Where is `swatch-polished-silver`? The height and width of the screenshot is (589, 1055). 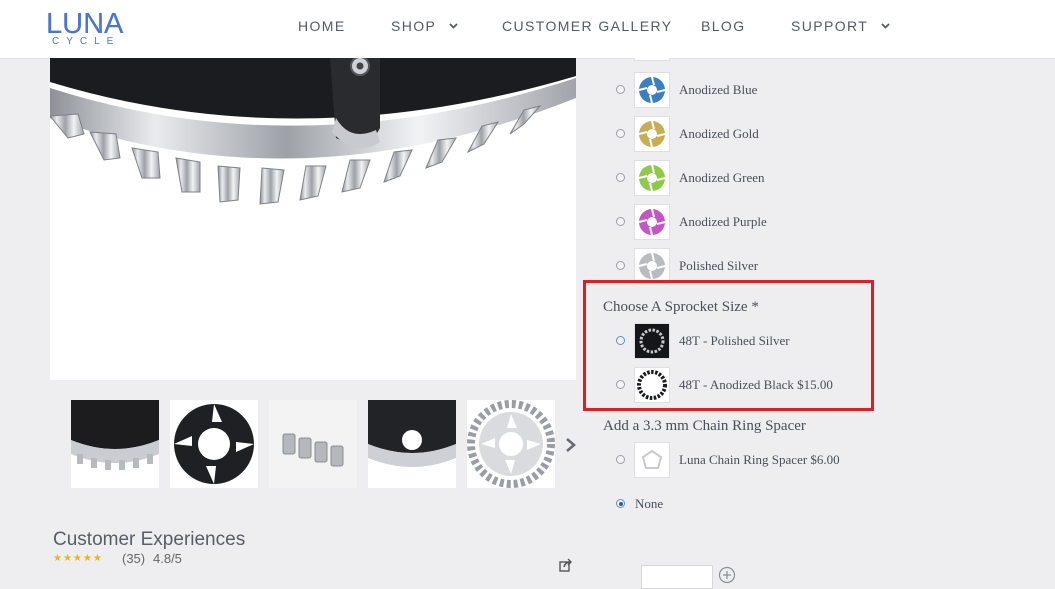 swatch-polished-silver is located at coordinates (652, 266).